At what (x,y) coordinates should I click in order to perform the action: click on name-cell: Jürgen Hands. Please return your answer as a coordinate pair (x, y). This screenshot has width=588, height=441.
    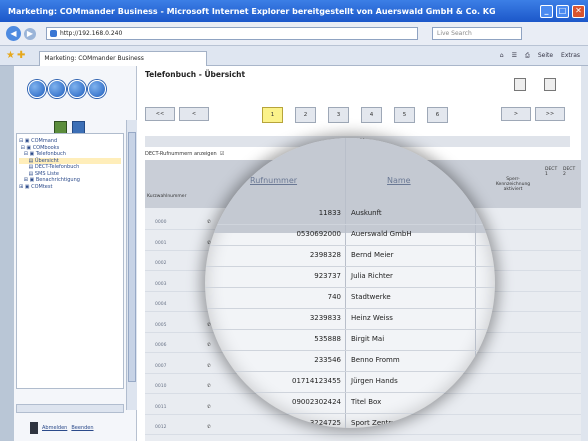
    Looking at the image, I should click on (374, 381).